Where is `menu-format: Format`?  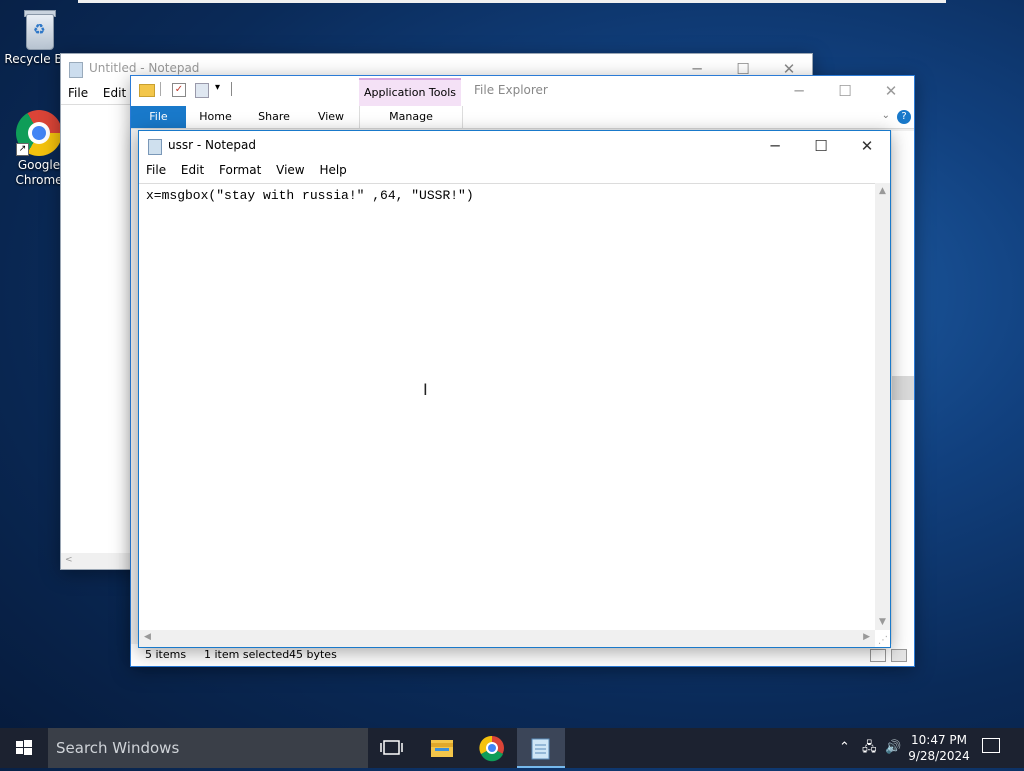 menu-format: Format is located at coordinates (240, 170).